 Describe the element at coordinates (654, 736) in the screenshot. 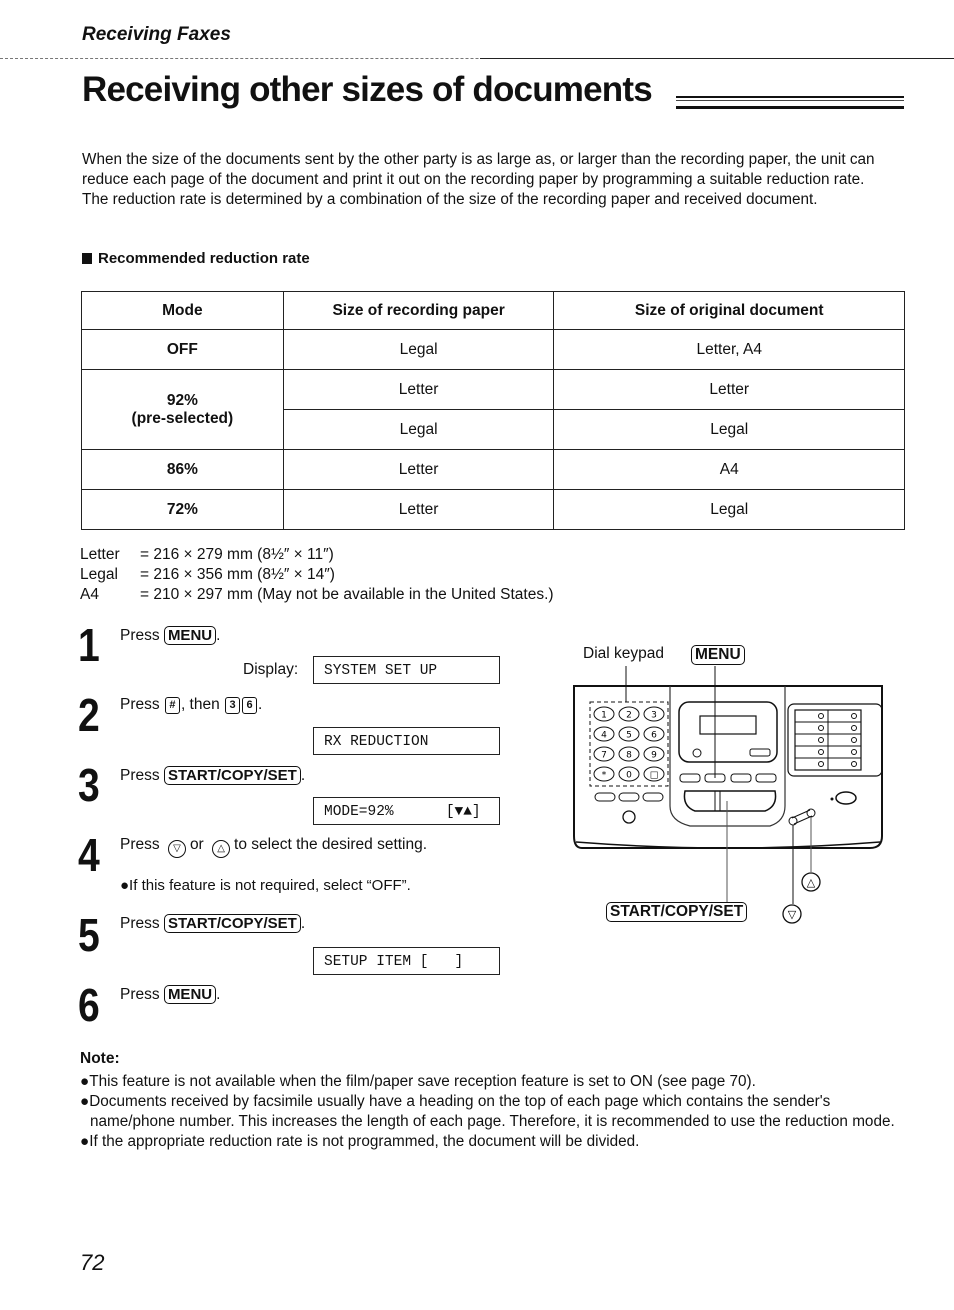

I see `keypad-key-label: 6` at that location.